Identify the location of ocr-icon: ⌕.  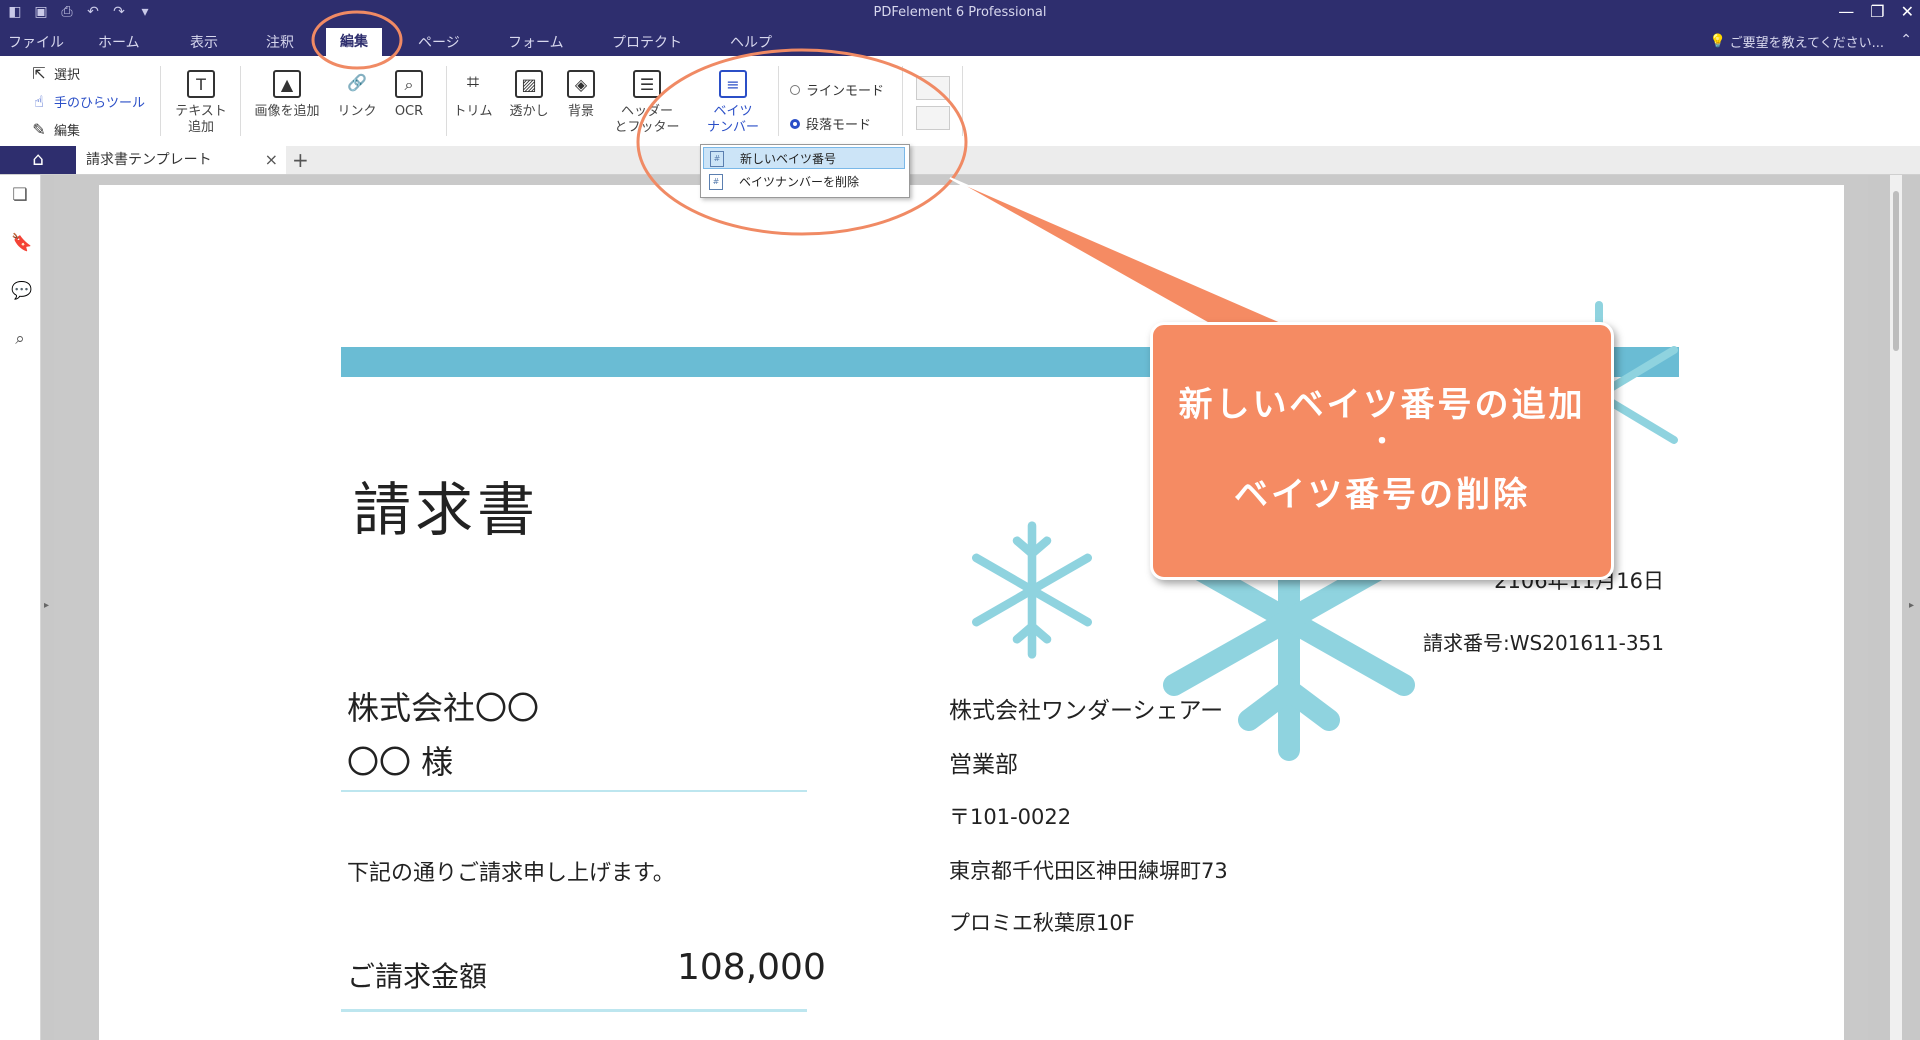
(409, 84).